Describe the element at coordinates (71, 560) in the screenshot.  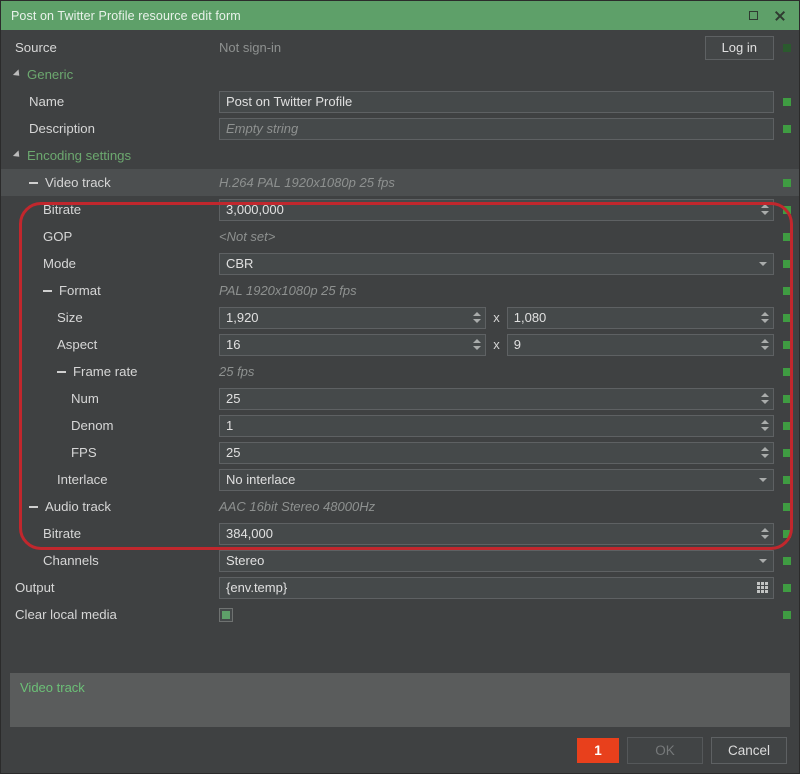
I see `channels-label: Channels` at that location.